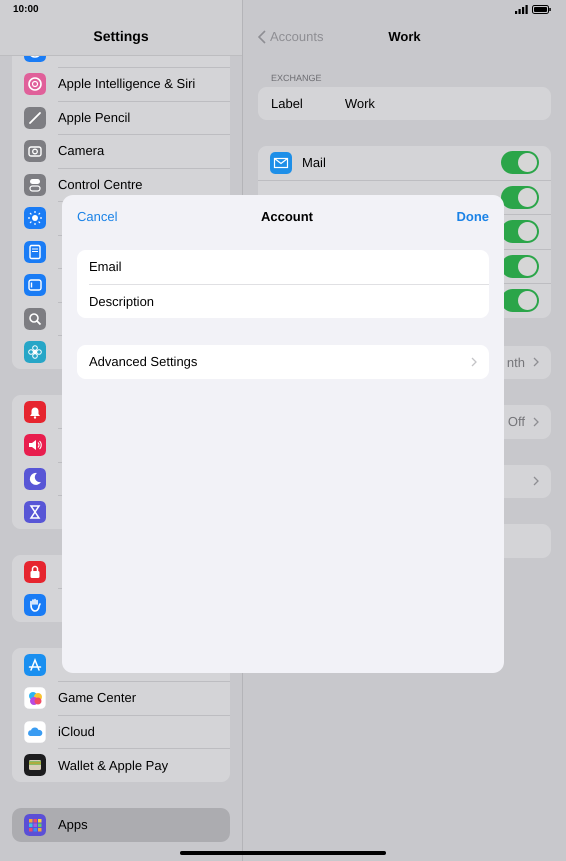 The image size is (566, 861). What do you see at coordinates (287, 103) in the screenshot?
I see `row-label: Label` at bounding box center [287, 103].